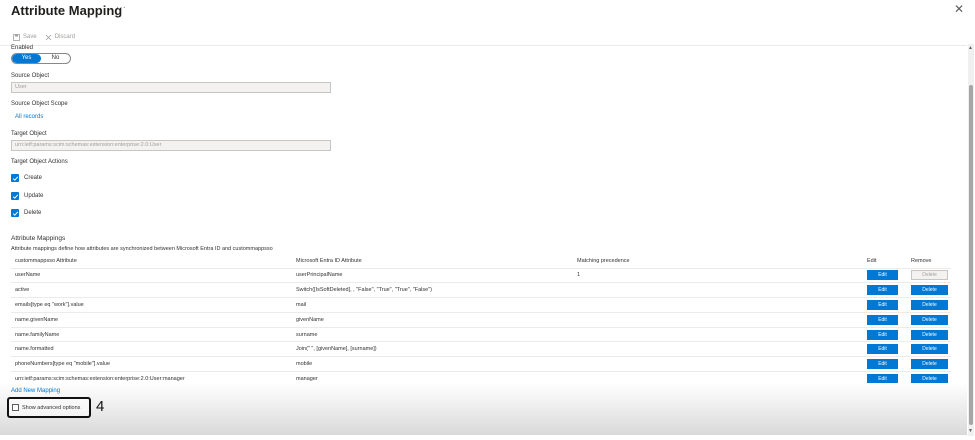  What do you see at coordinates (151, 320) in the screenshot?
I see `target-attribute: name.givenName` at bounding box center [151, 320].